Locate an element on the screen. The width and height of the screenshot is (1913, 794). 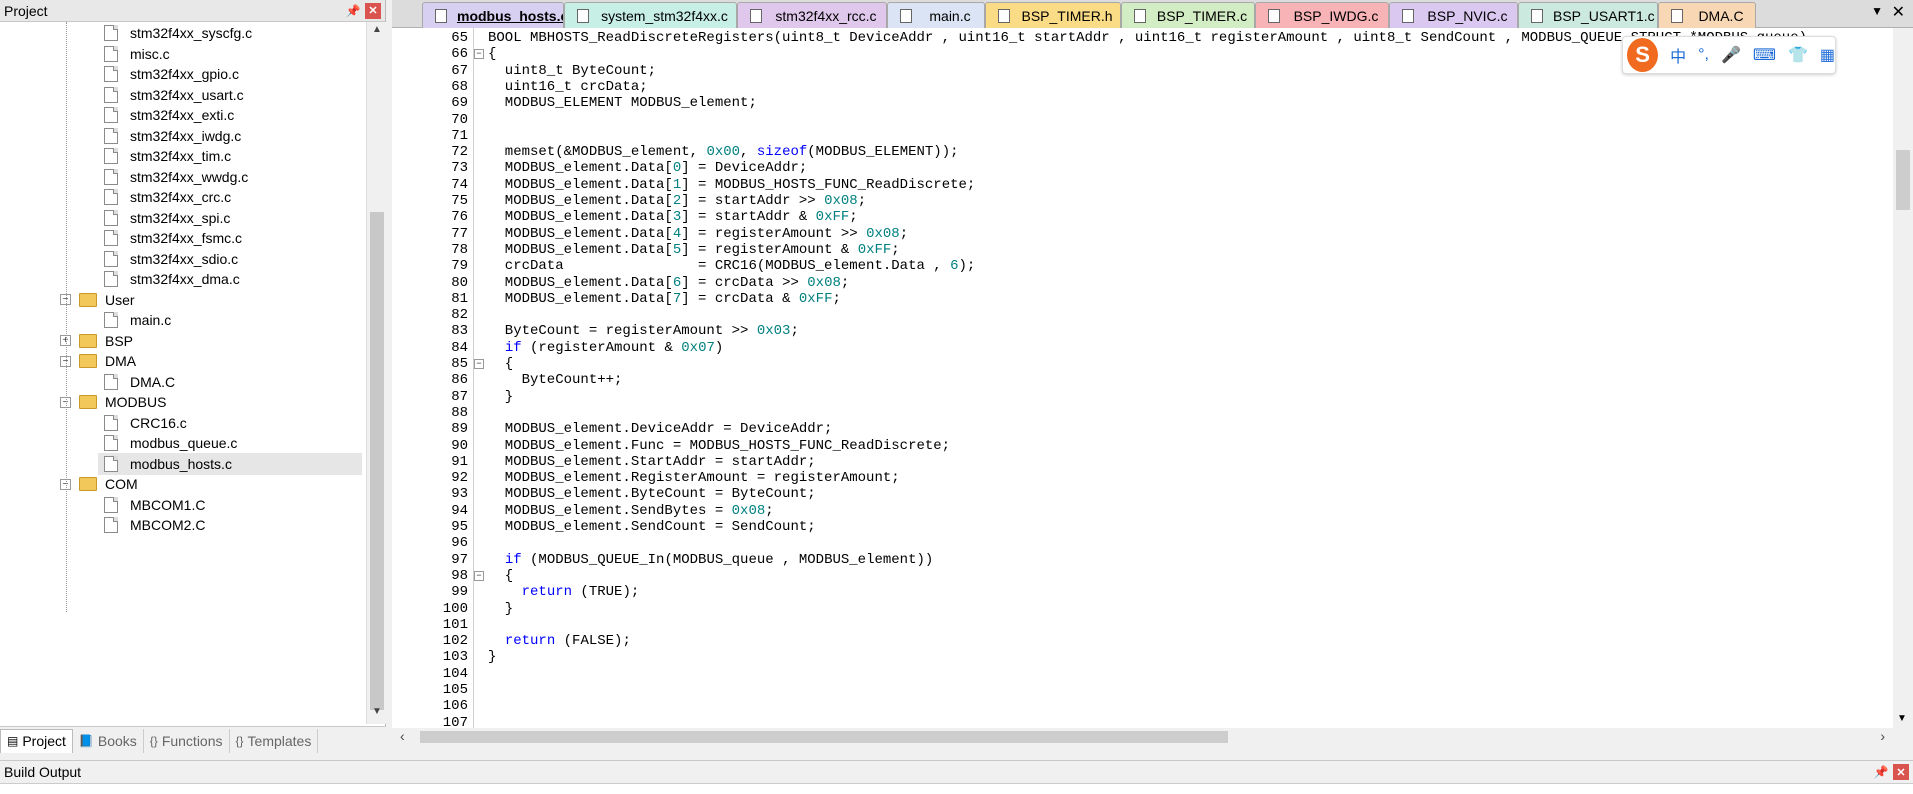
editor-tab: BSP_TIMER.c is located at coordinates (1188, 15).